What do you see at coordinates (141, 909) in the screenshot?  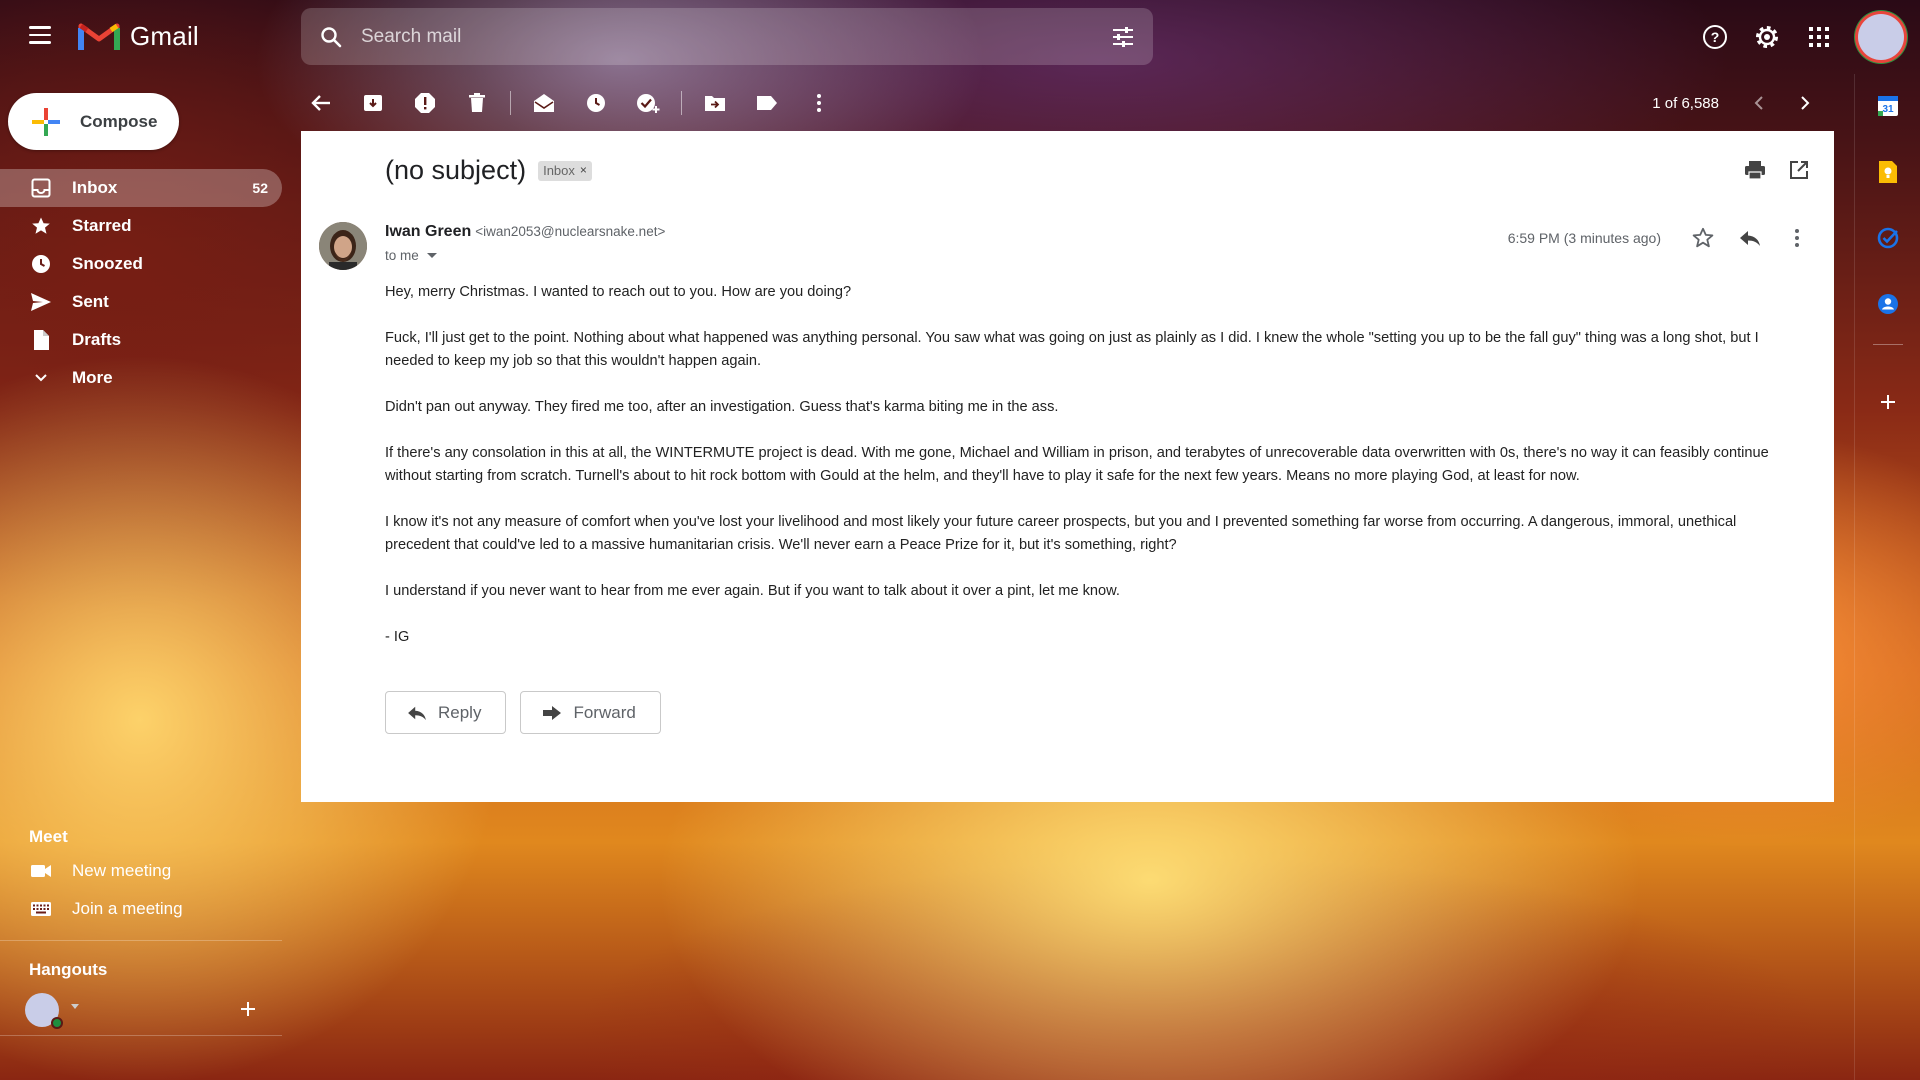 I see `join-meeting-button: Join a meeting` at bounding box center [141, 909].